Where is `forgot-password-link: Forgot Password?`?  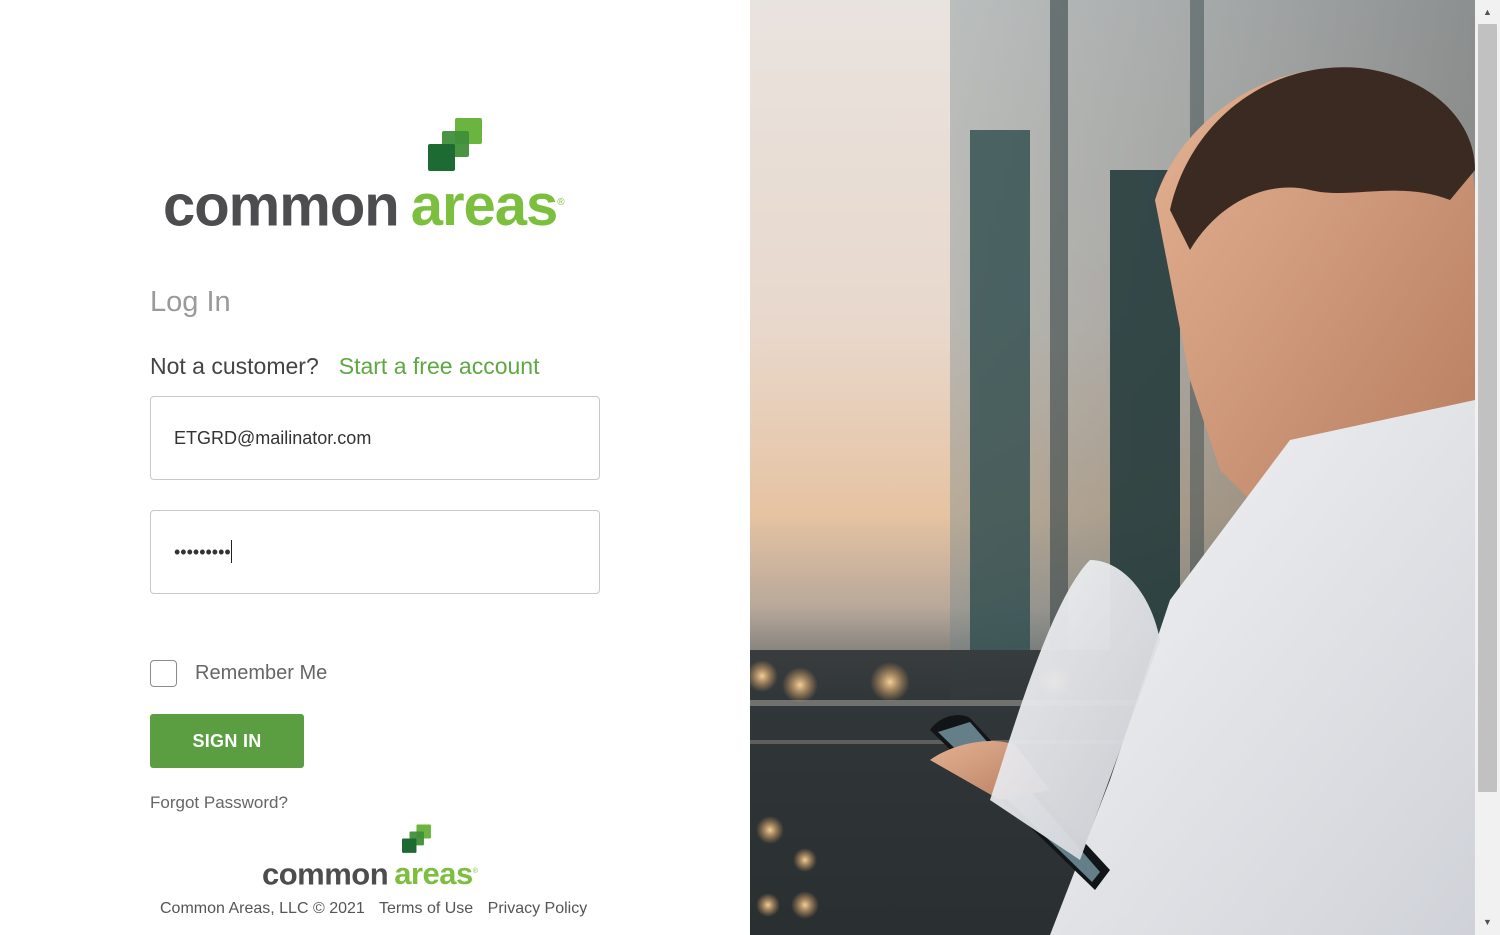
forgot-password-link: Forgot Password? is located at coordinates (219, 803).